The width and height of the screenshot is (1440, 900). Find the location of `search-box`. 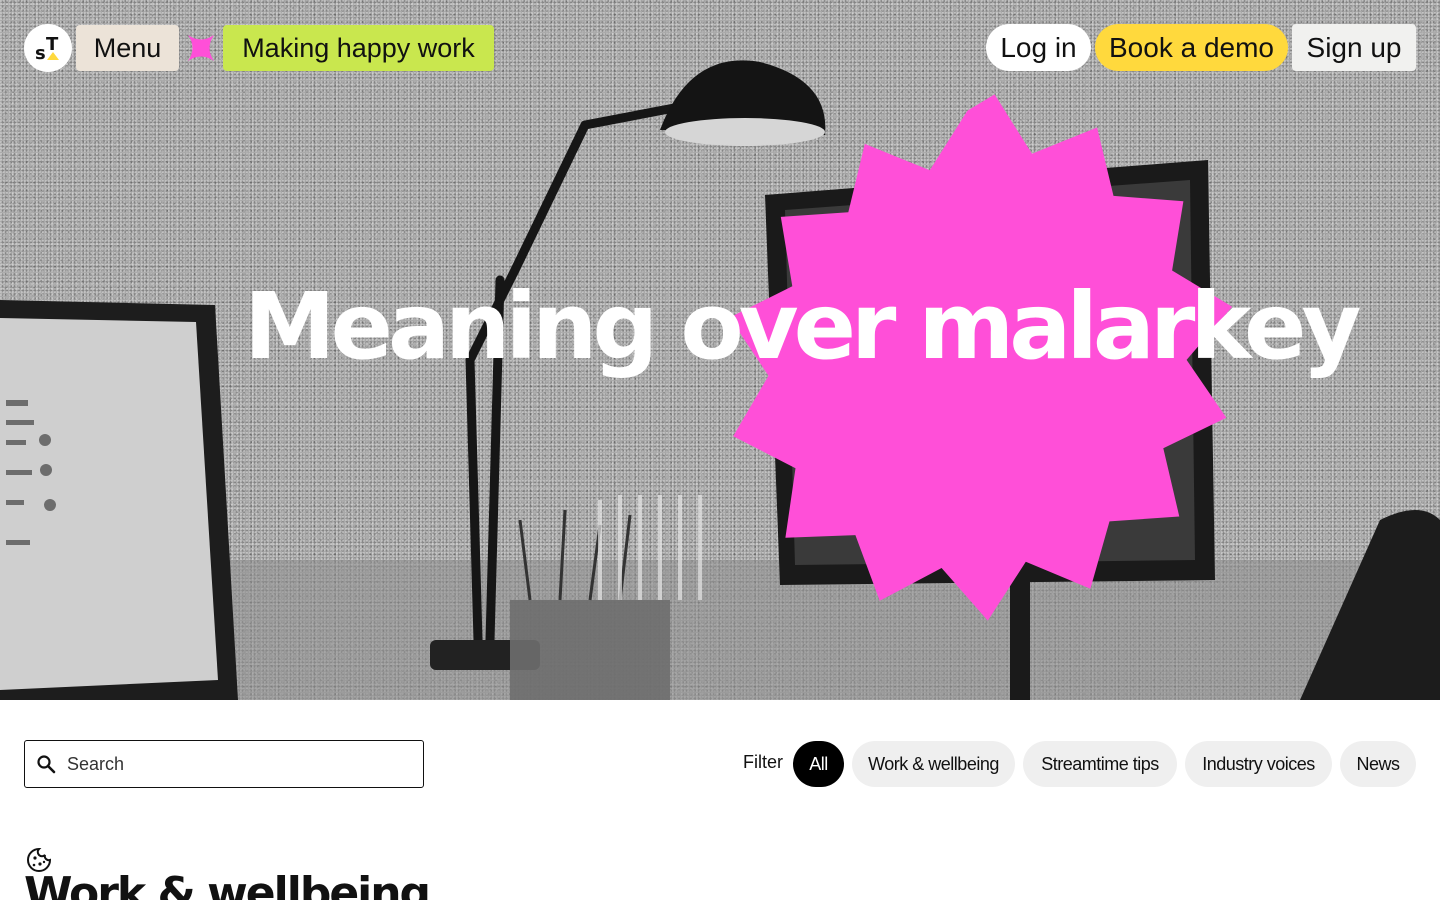

search-box is located at coordinates (224, 764).